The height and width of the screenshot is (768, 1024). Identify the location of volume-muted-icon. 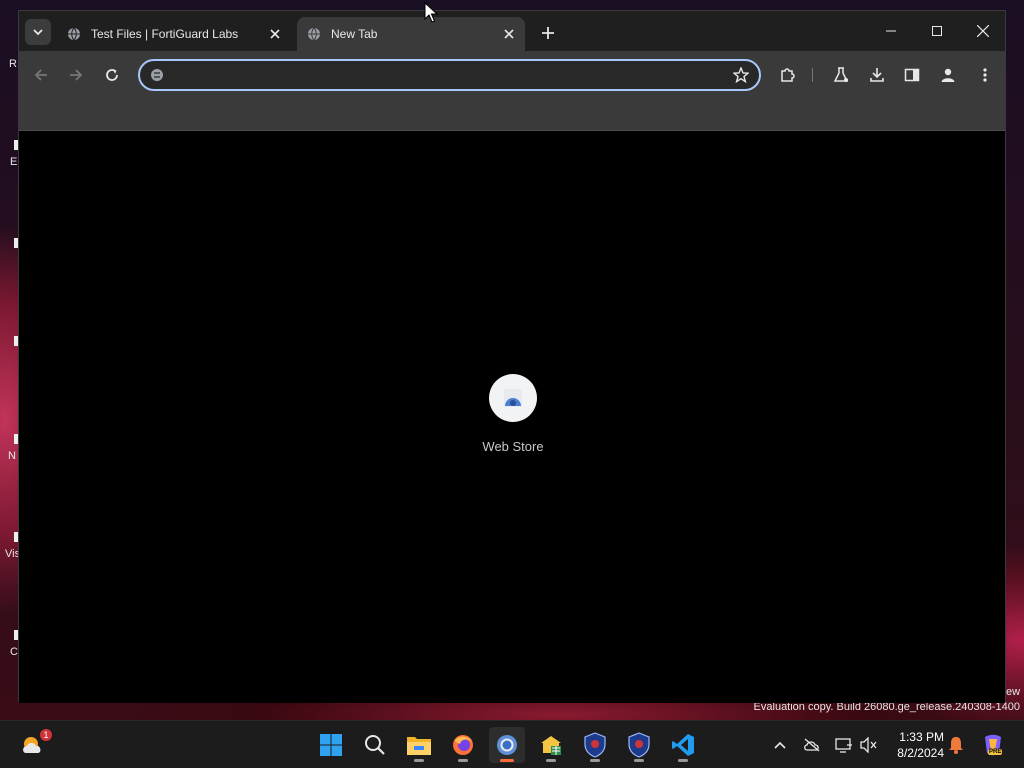
(868, 745).